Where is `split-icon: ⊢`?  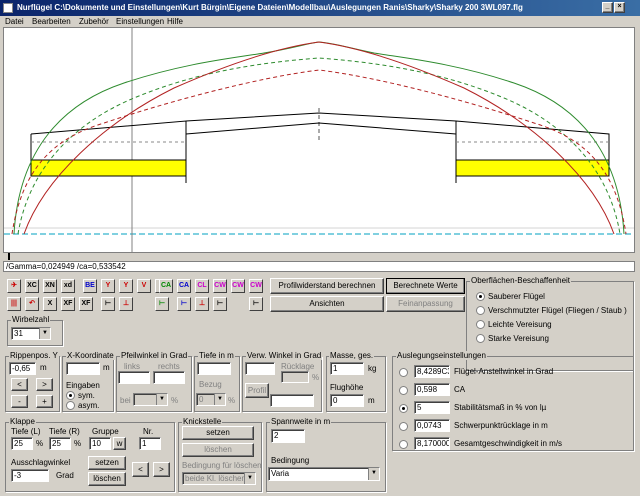
split-icon: ⊢ is located at coordinates (108, 304).